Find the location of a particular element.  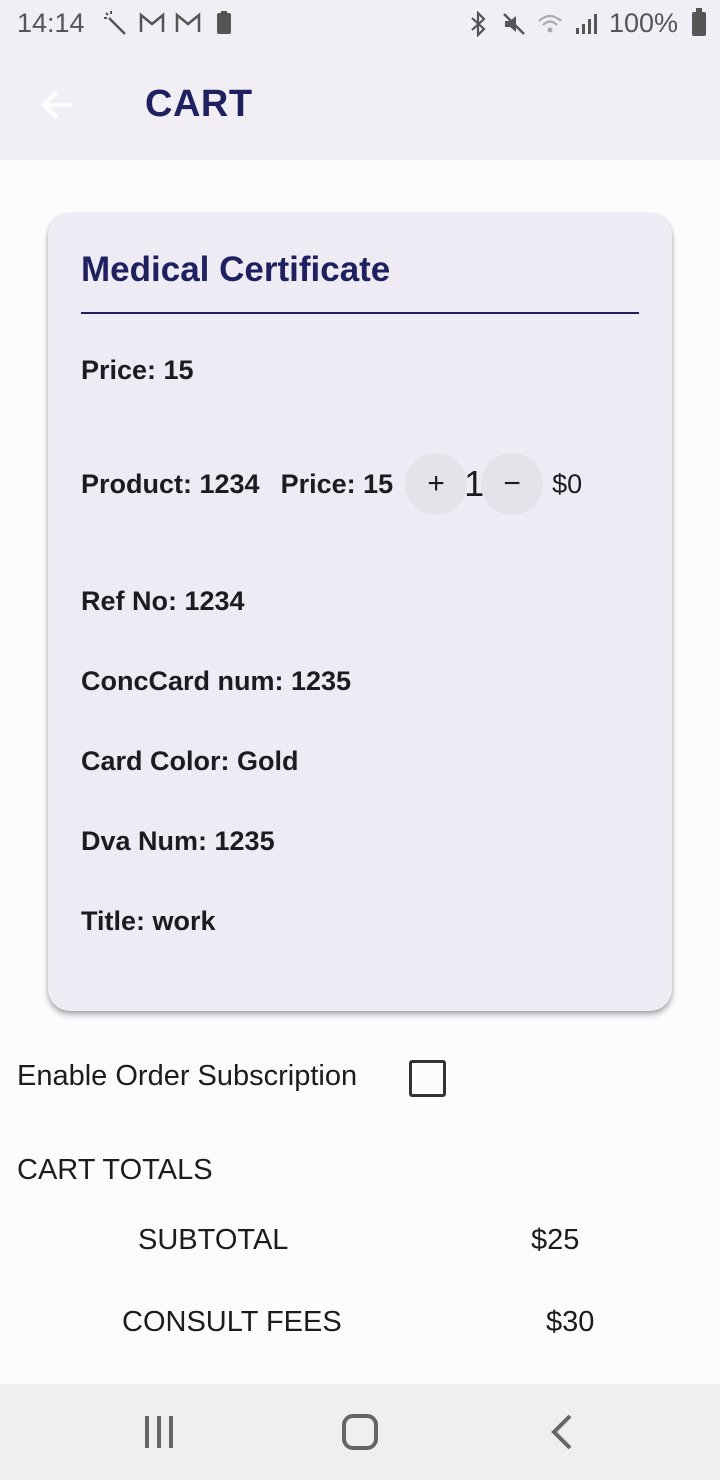

recent-apps-icon is located at coordinates (159, 1432).